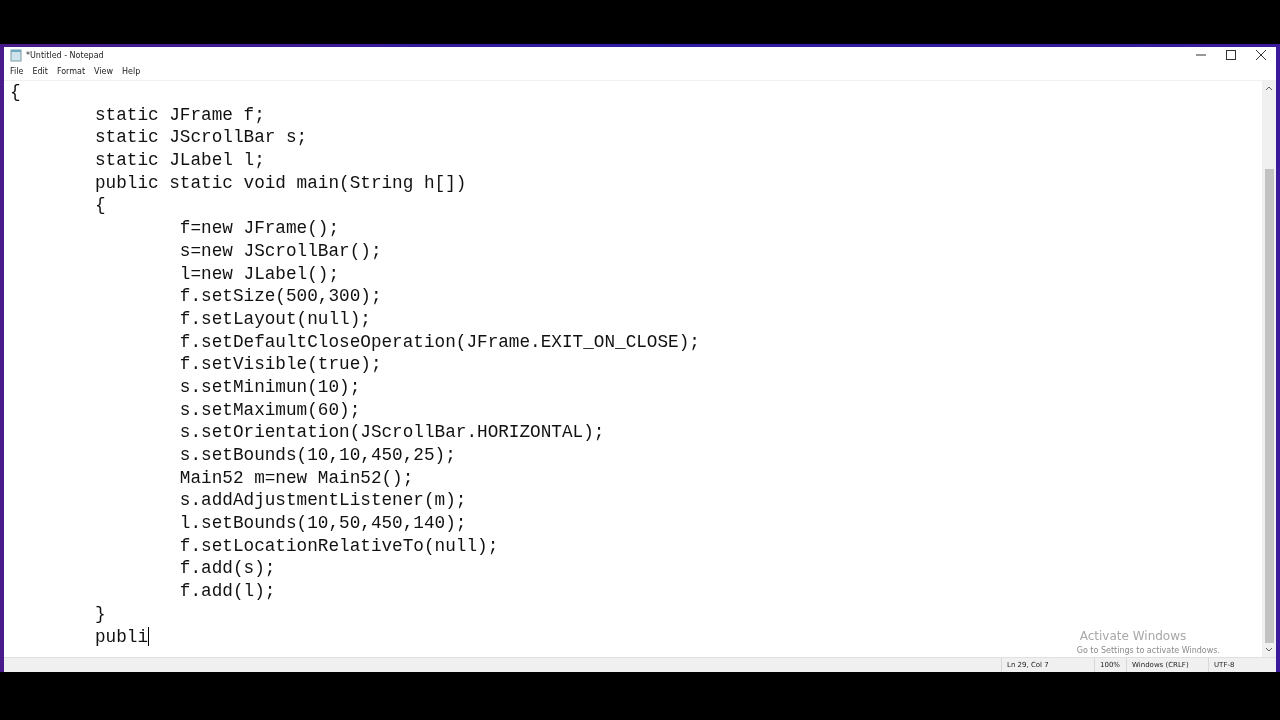 This screenshot has height=720, width=1280. Describe the element at coordinates (148, 637) in the screenshot. I see `text-cursor` at that location.